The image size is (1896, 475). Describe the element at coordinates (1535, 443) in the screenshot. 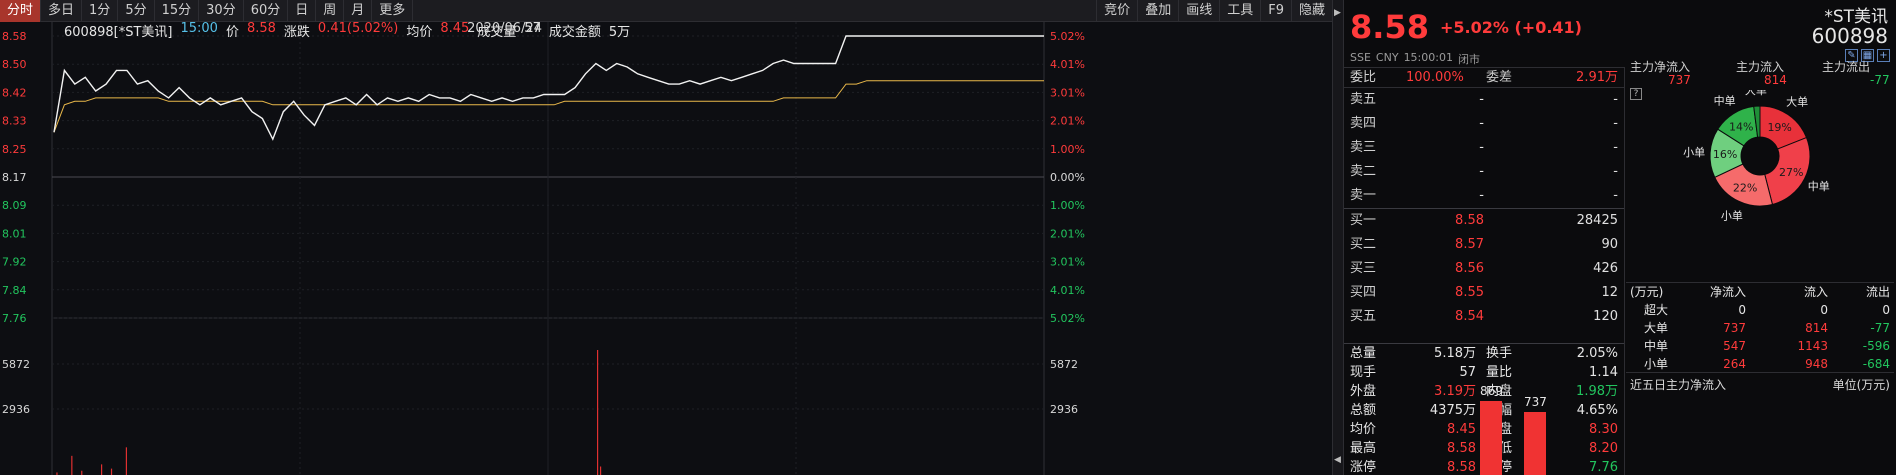

I see `five-day-bar` at that location.